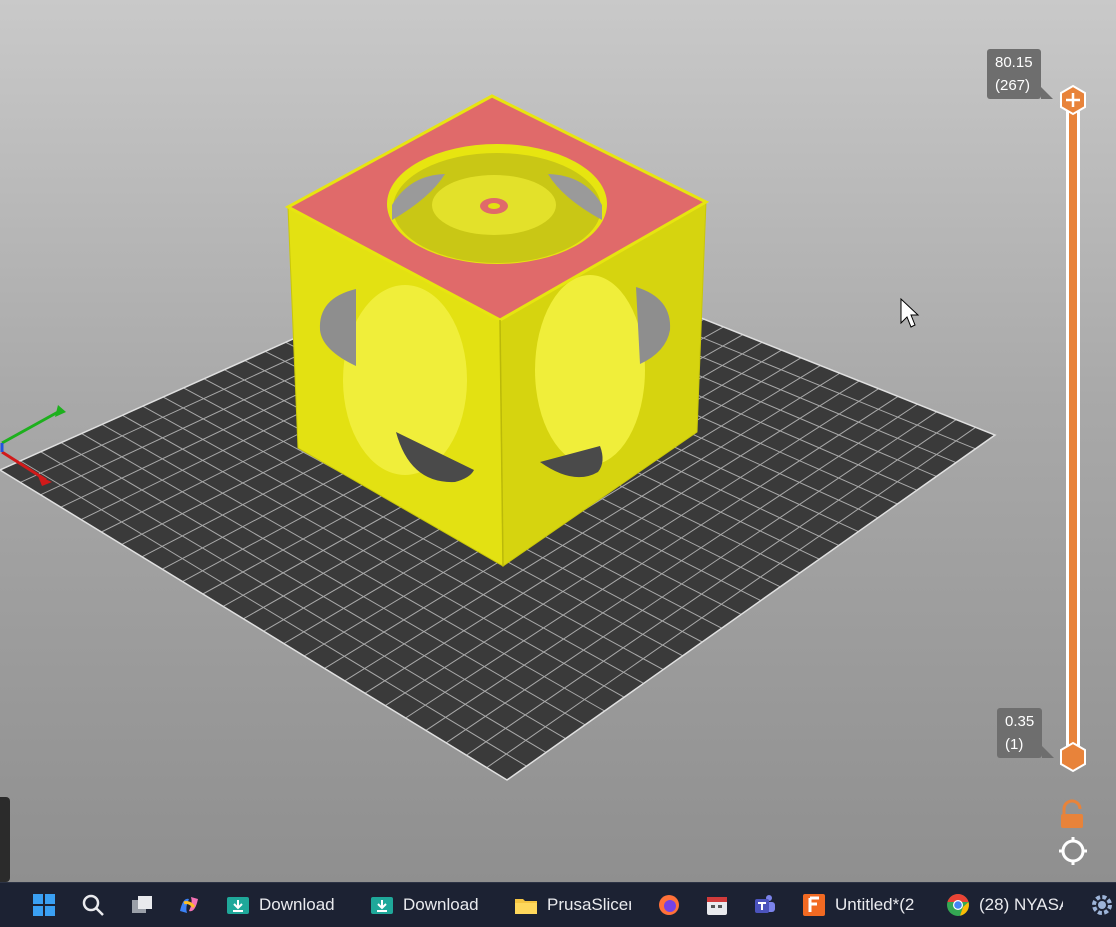 This screenshot has width=1116, height=927. What do you see at coordinates (589, 904) in the screenshot?
I see `taskbar-app-label: PrusaSlicer` at bounding box center [589, 904].